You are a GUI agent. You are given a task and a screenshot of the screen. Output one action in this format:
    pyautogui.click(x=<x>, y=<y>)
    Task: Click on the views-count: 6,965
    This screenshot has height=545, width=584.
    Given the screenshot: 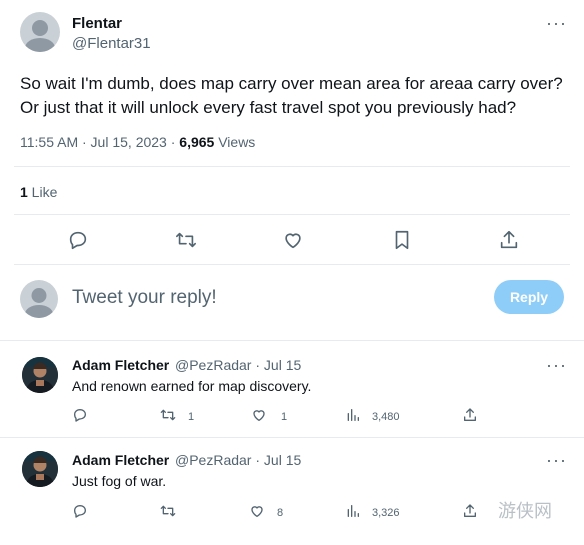 What is the action you would take?
    pyautogui.click(x=197, y=142)
    